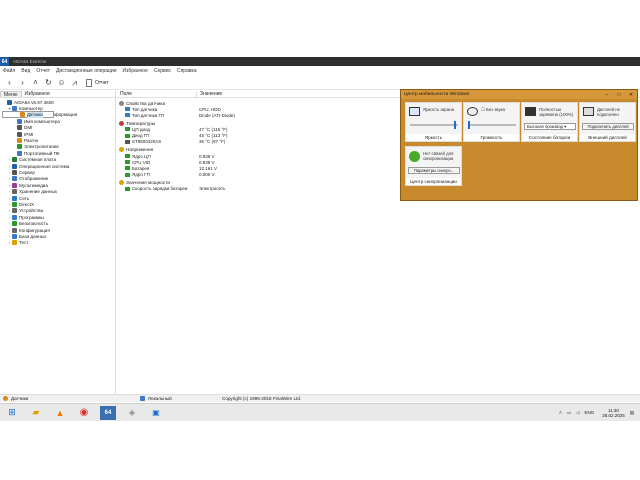 The width and height of the screenshot is (640, 480). I want to click on menu-favorites: Избранное, so click(135, 71).